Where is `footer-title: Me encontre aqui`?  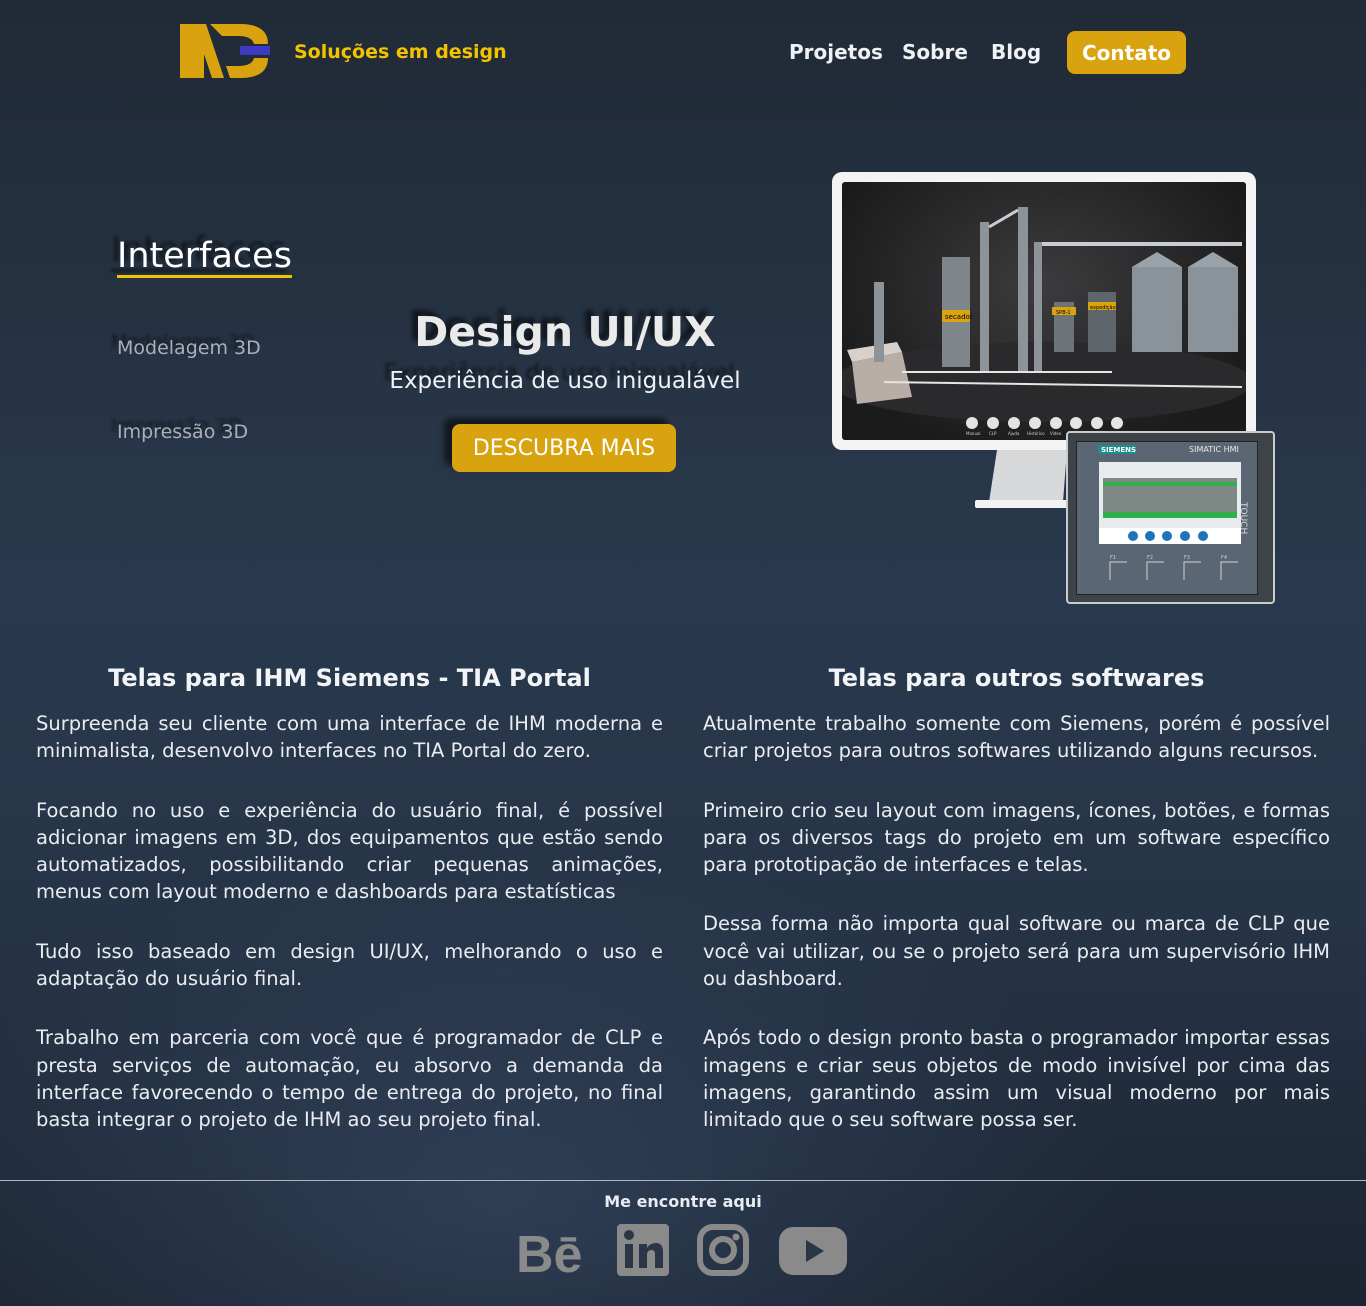
footer-title: Me encontre aqui is located at coordinates (683, 1201).